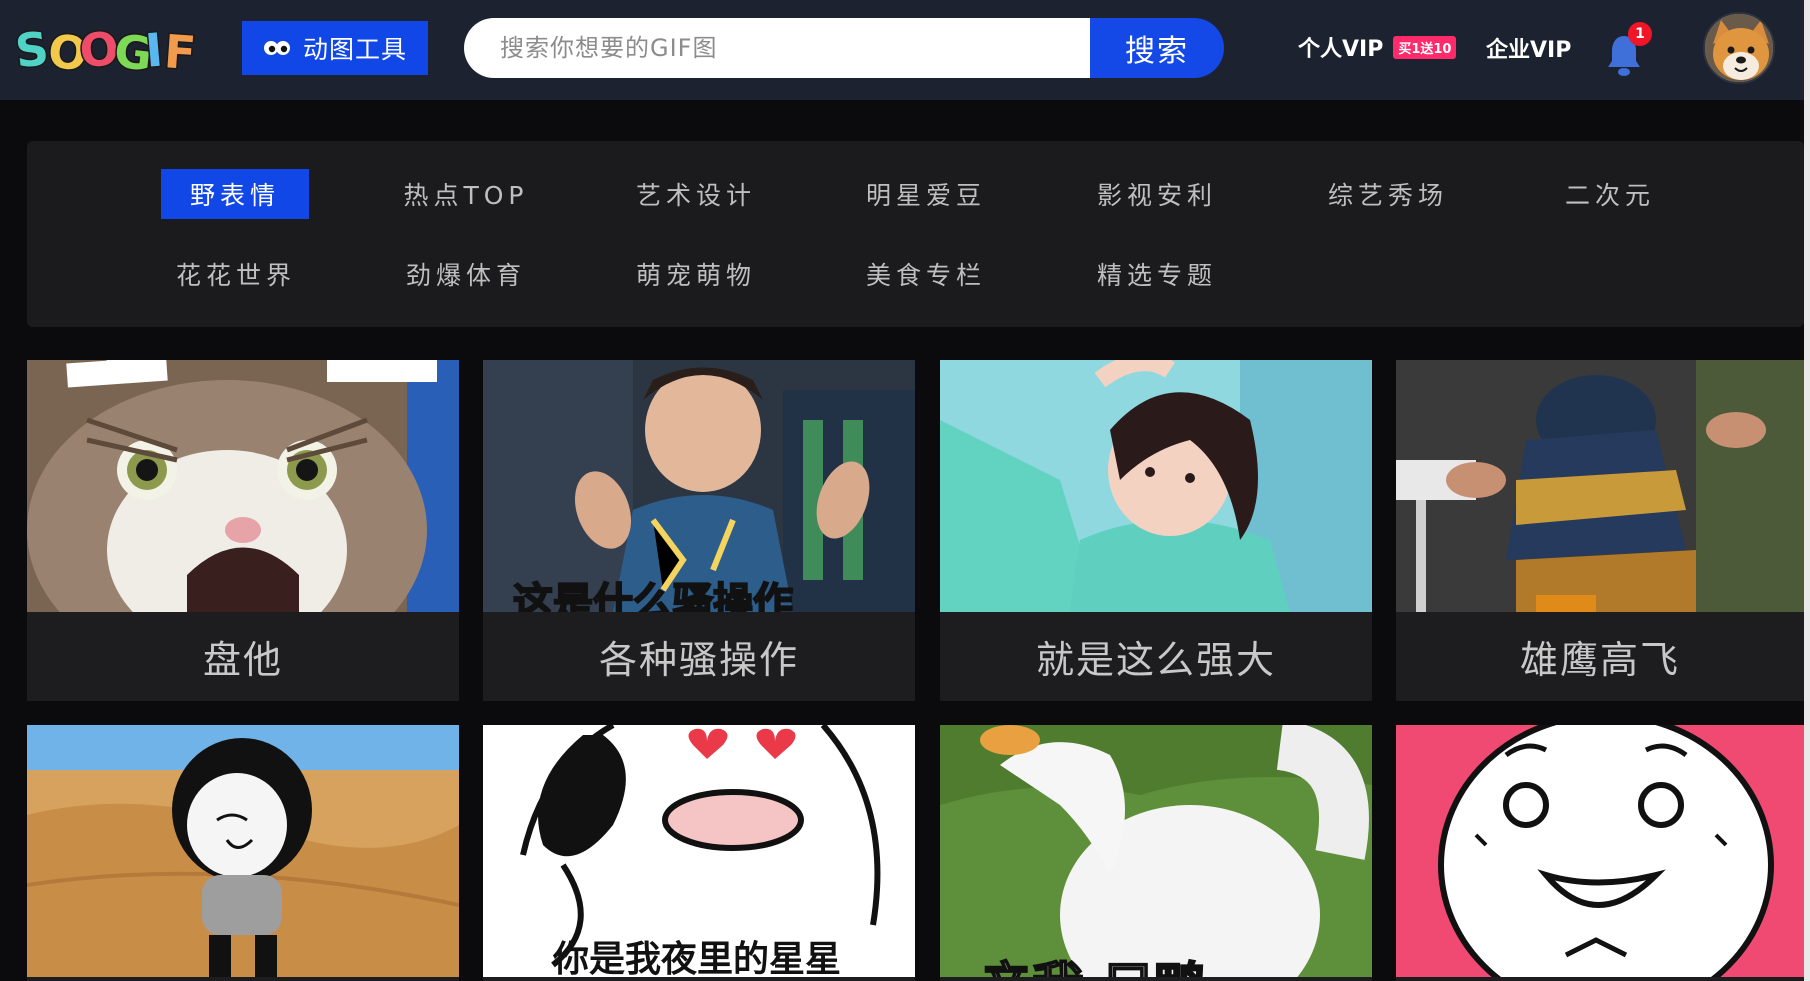 The image size is (1810, 981). I want to click on meme-boy-desert-image, so click(243, 851).